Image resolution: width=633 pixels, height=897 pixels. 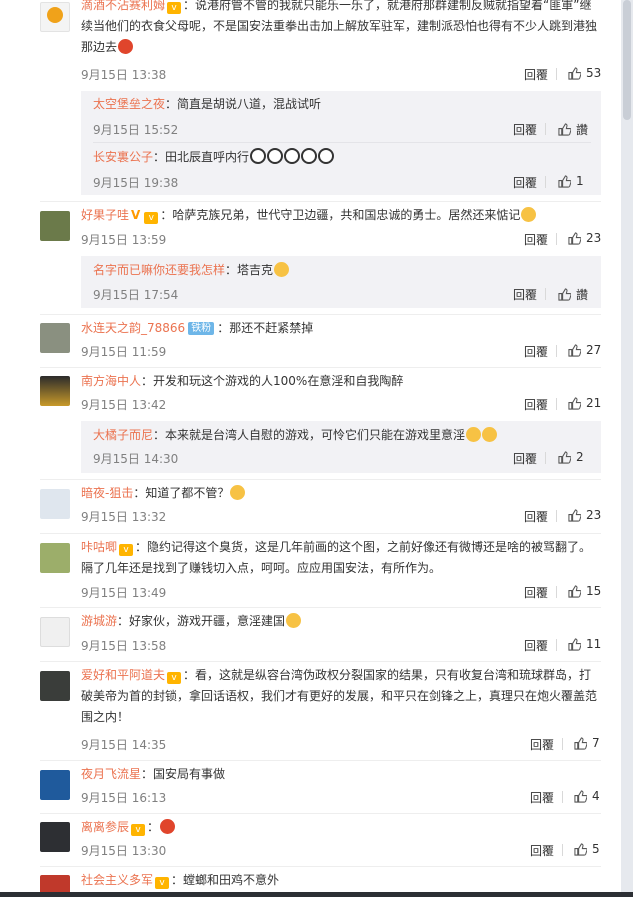 What do you see at coordinates (571, 181) in the screenshot?
I see `like-button: 1` at bounding box center [571, 181].